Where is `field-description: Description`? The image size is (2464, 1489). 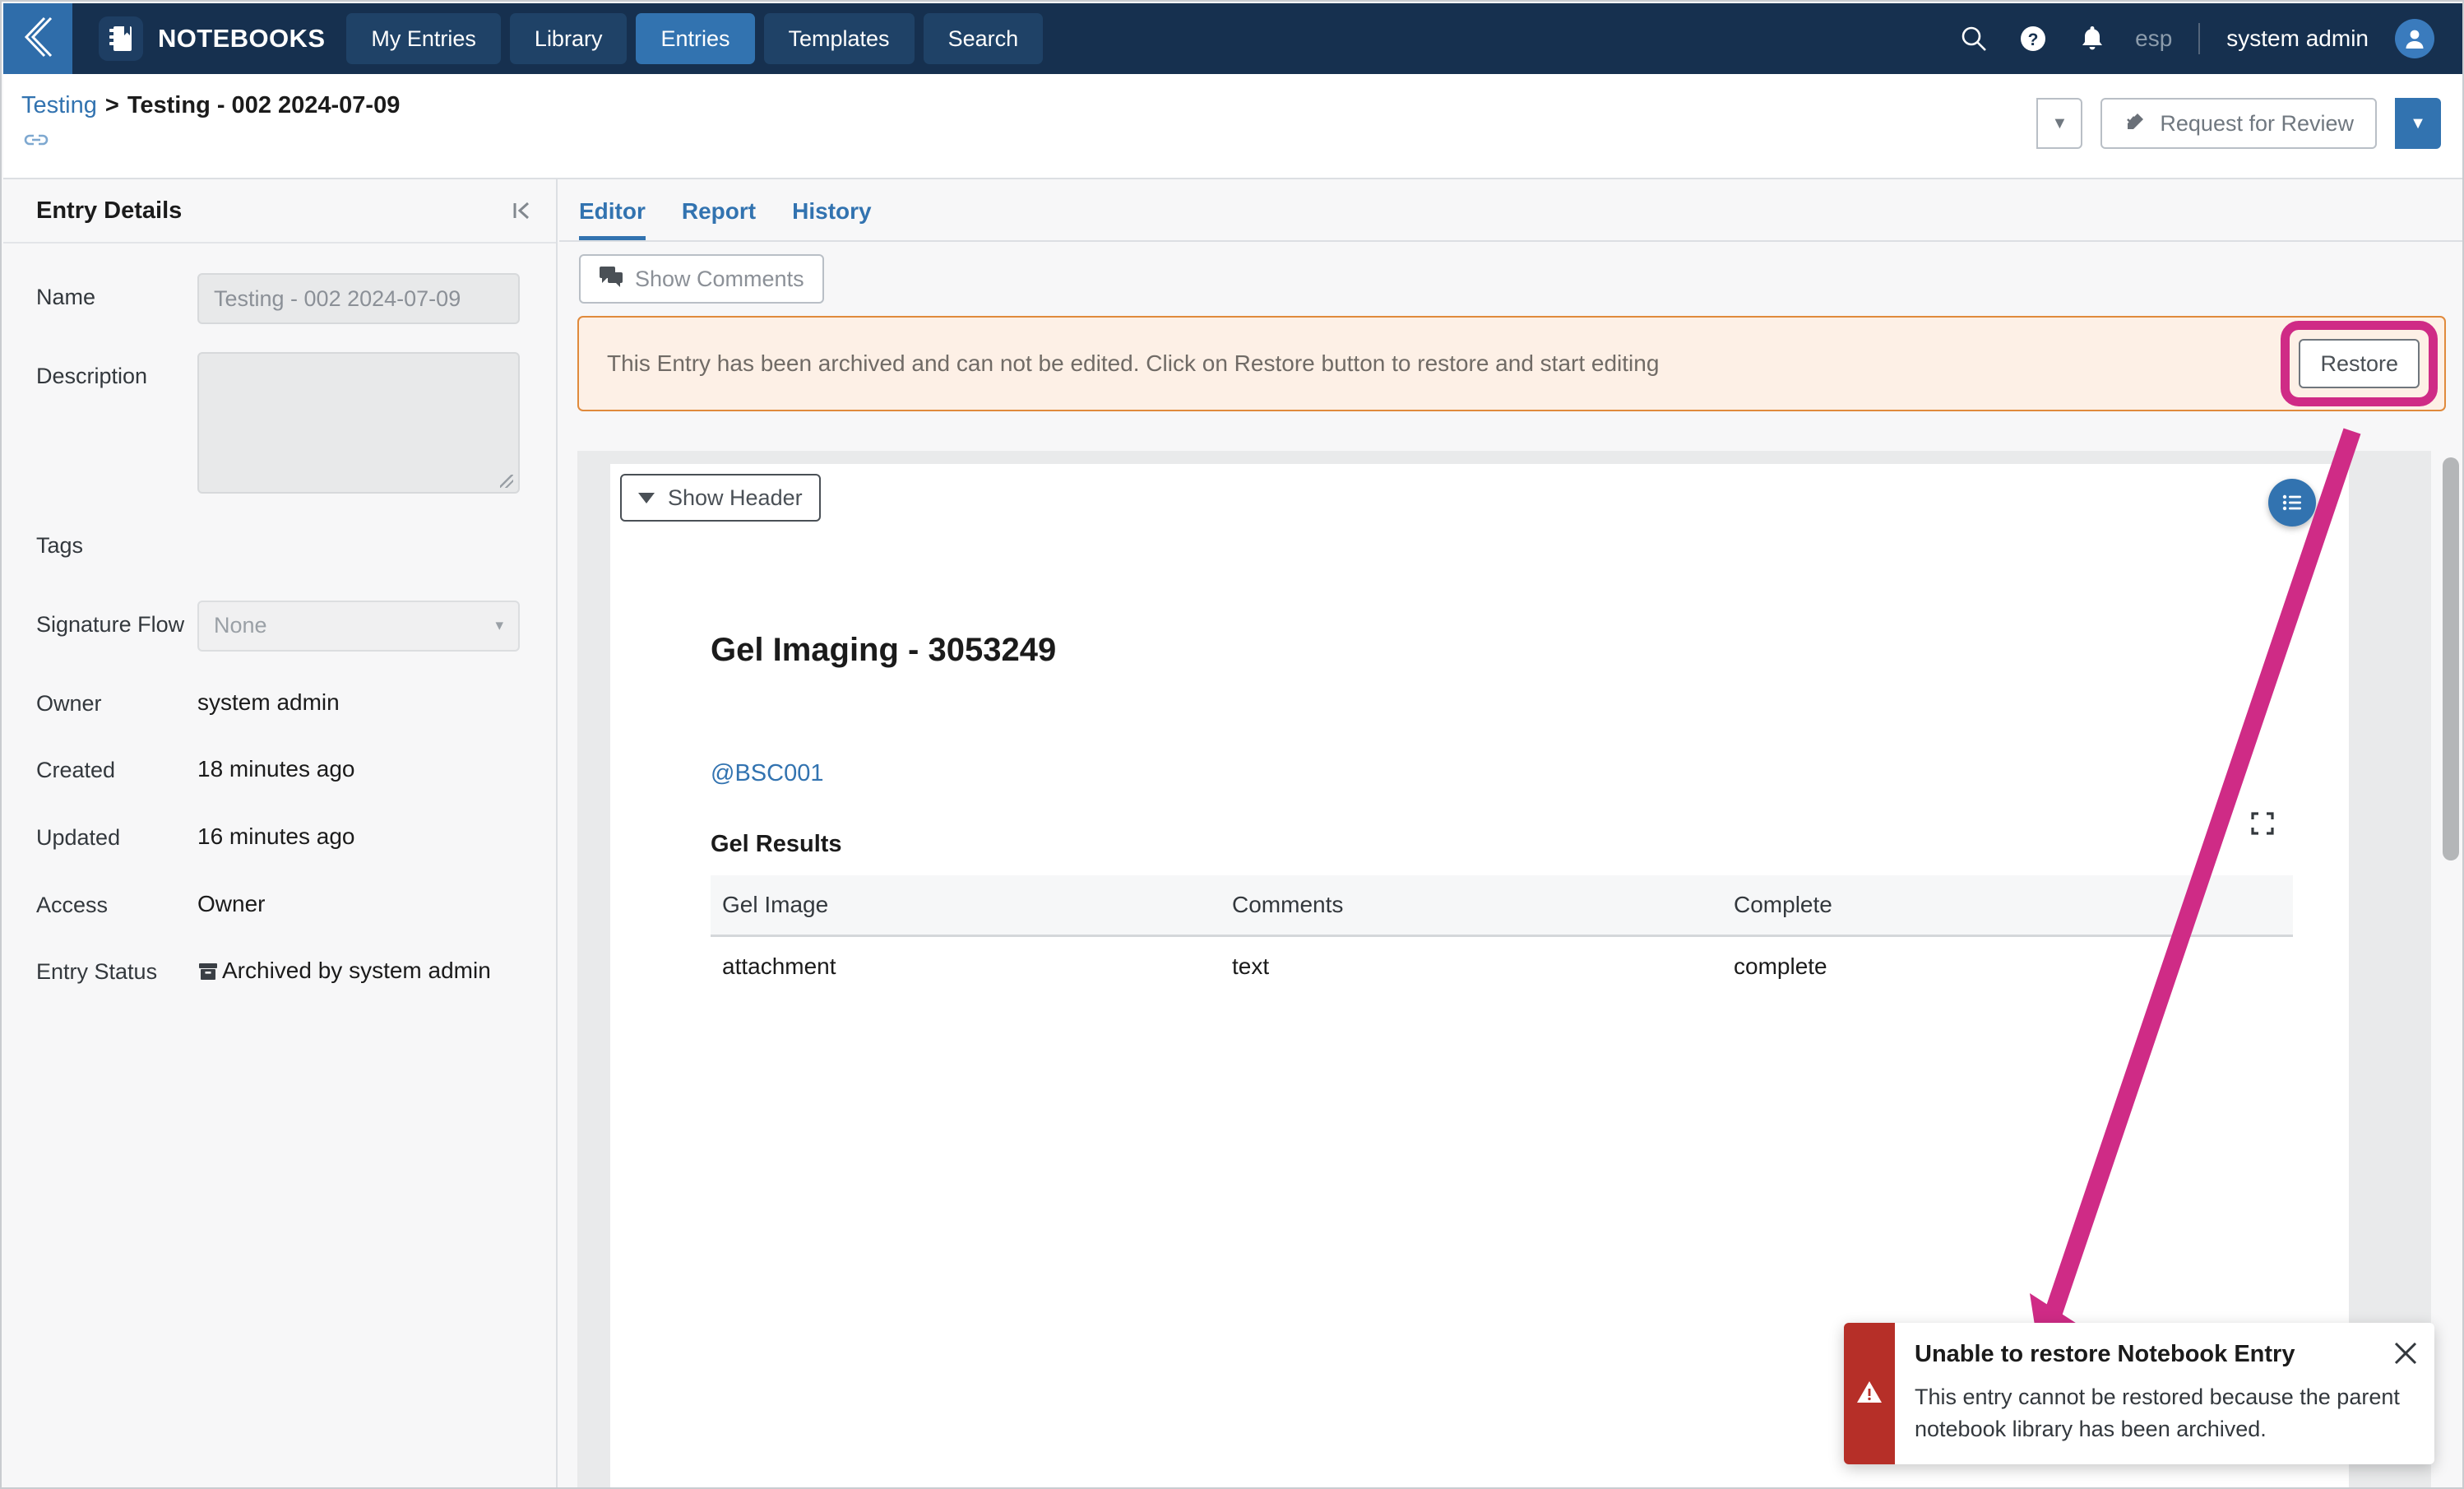
field-description: Description is located at coordinates (279, 423).